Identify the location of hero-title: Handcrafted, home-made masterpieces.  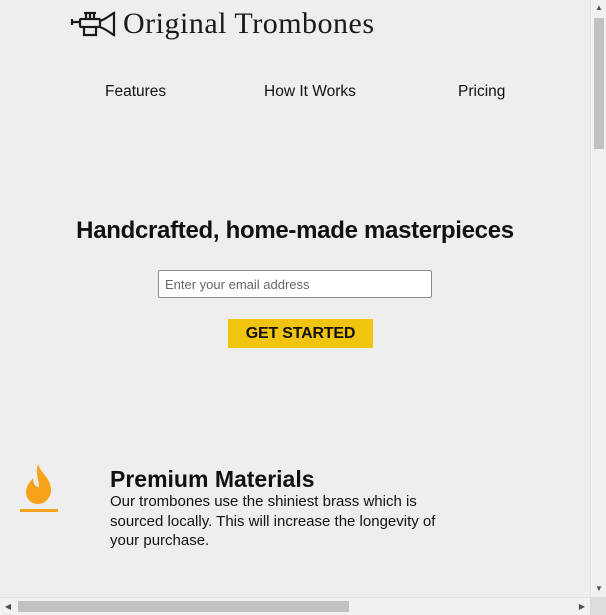
(295, 230).